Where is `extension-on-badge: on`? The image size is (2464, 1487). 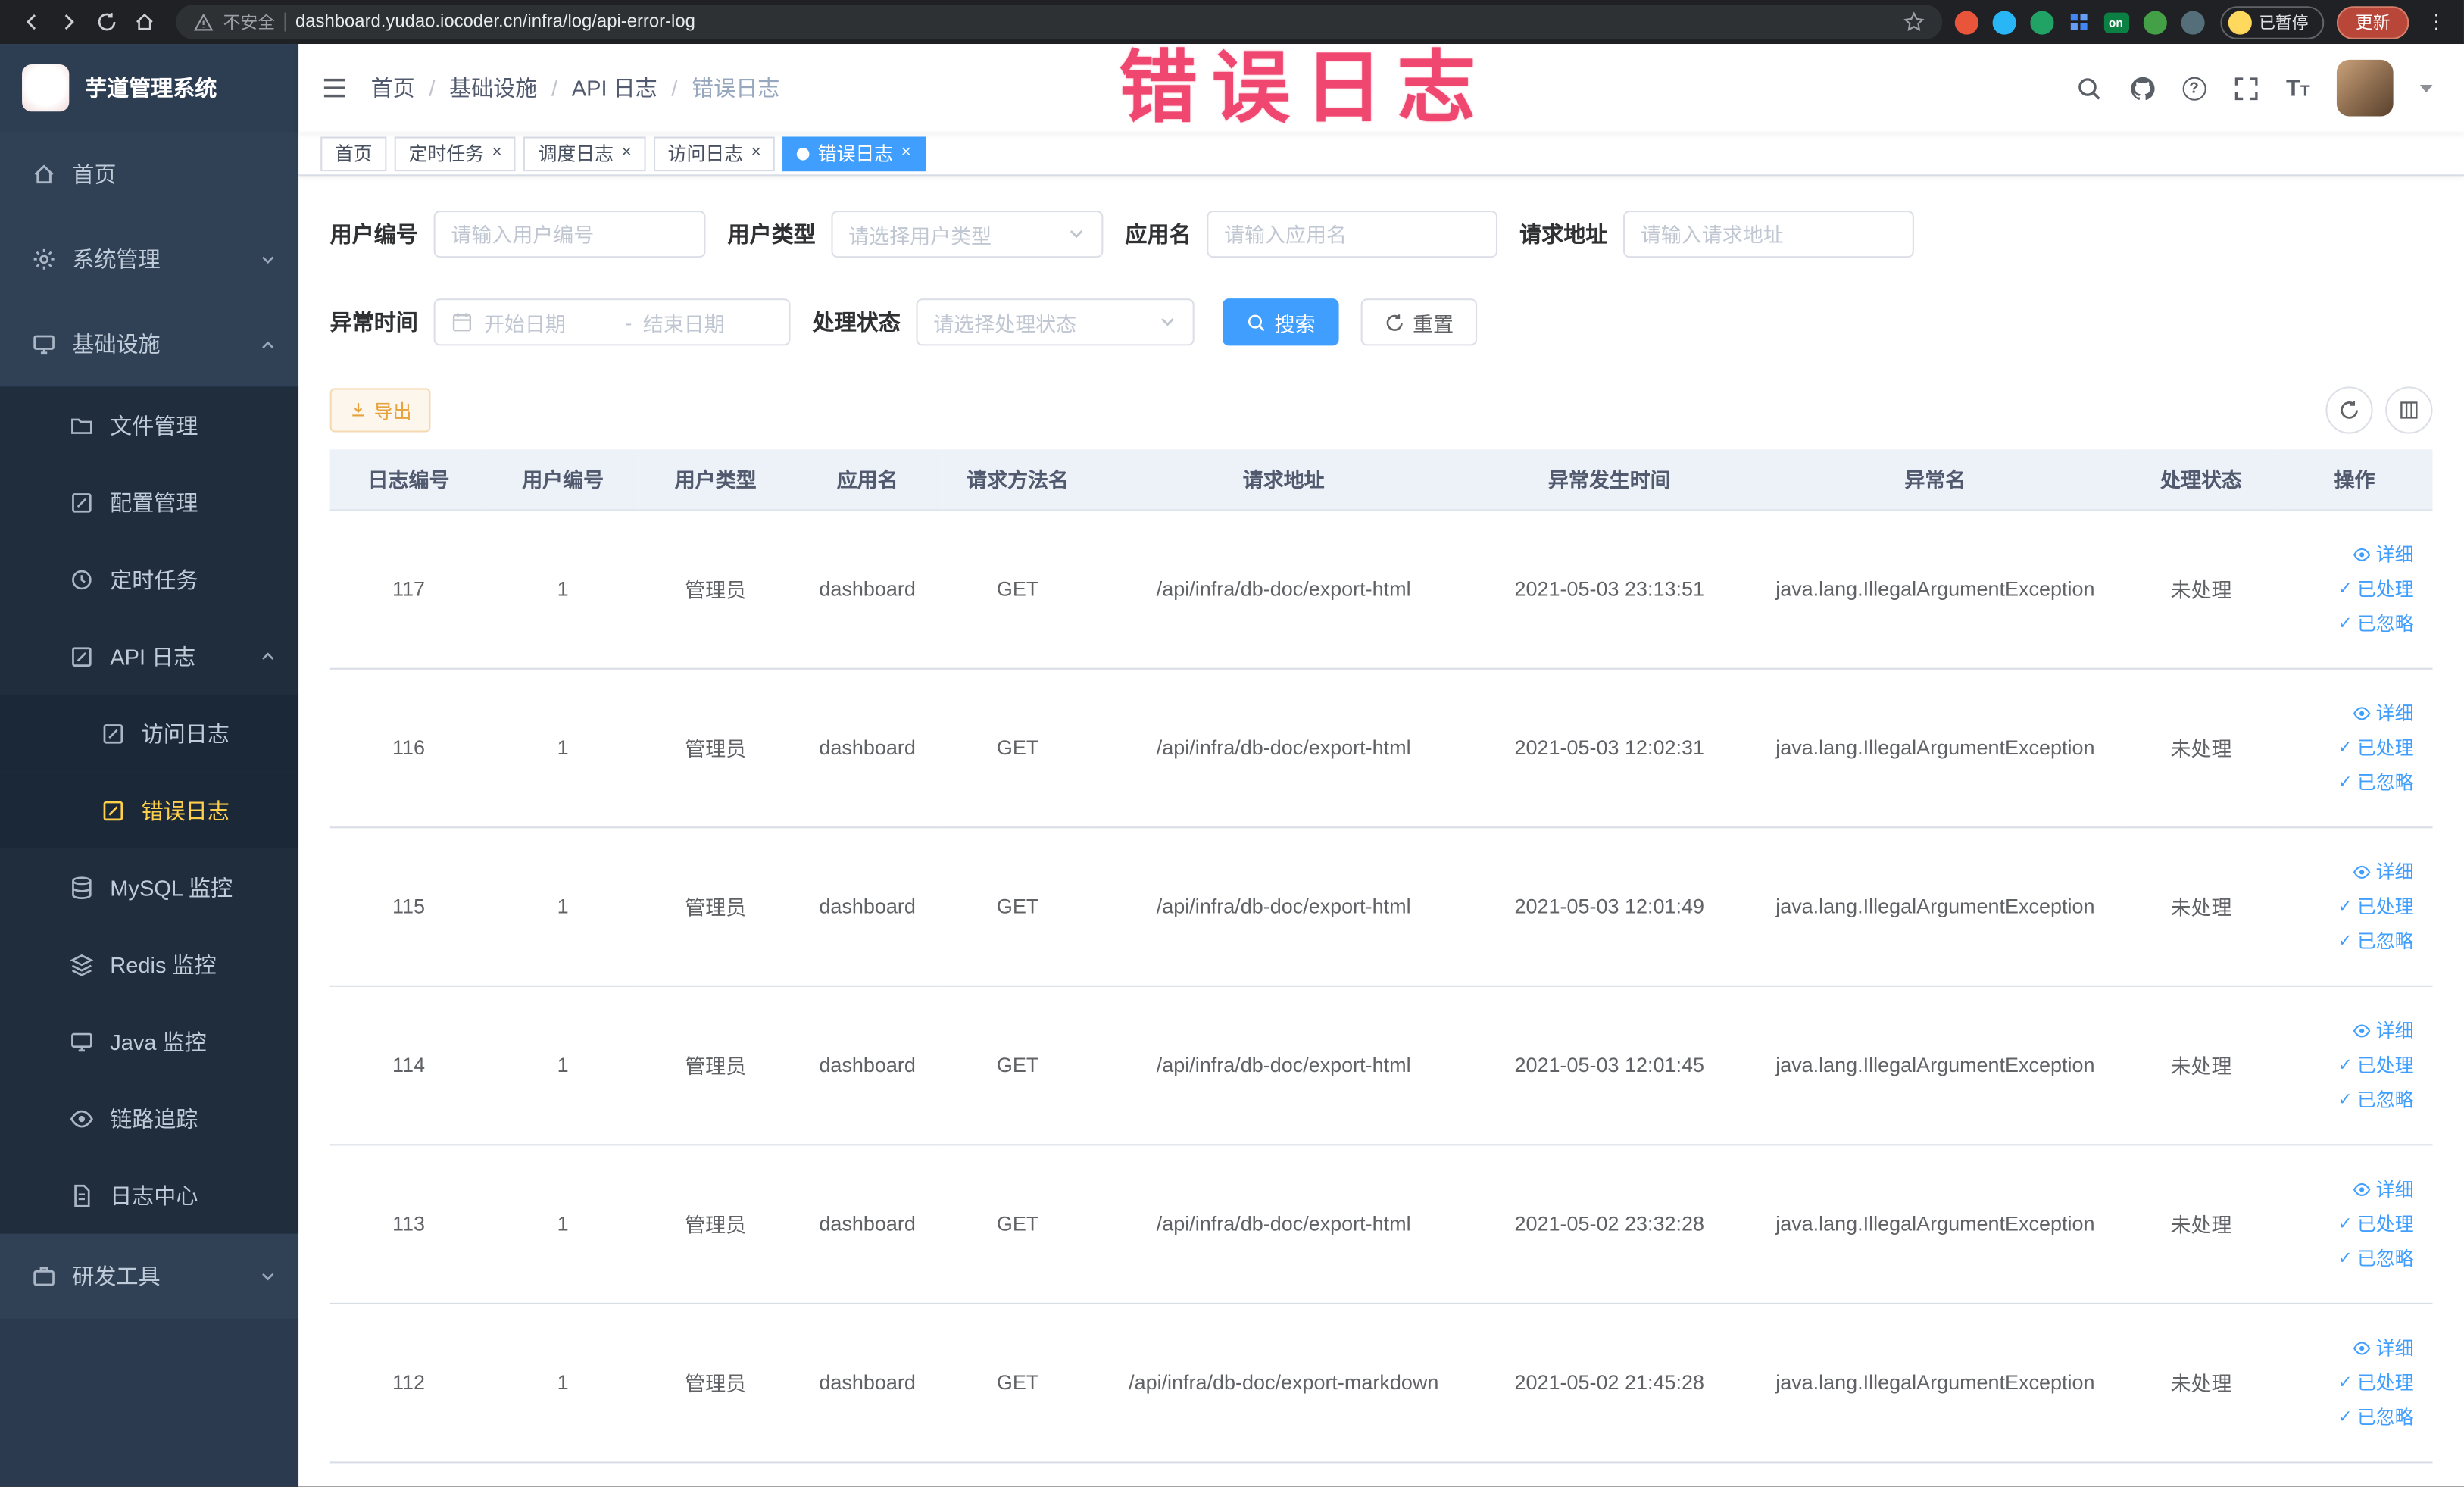
extension-on-badge: on is located at coordinates (2116, 22).